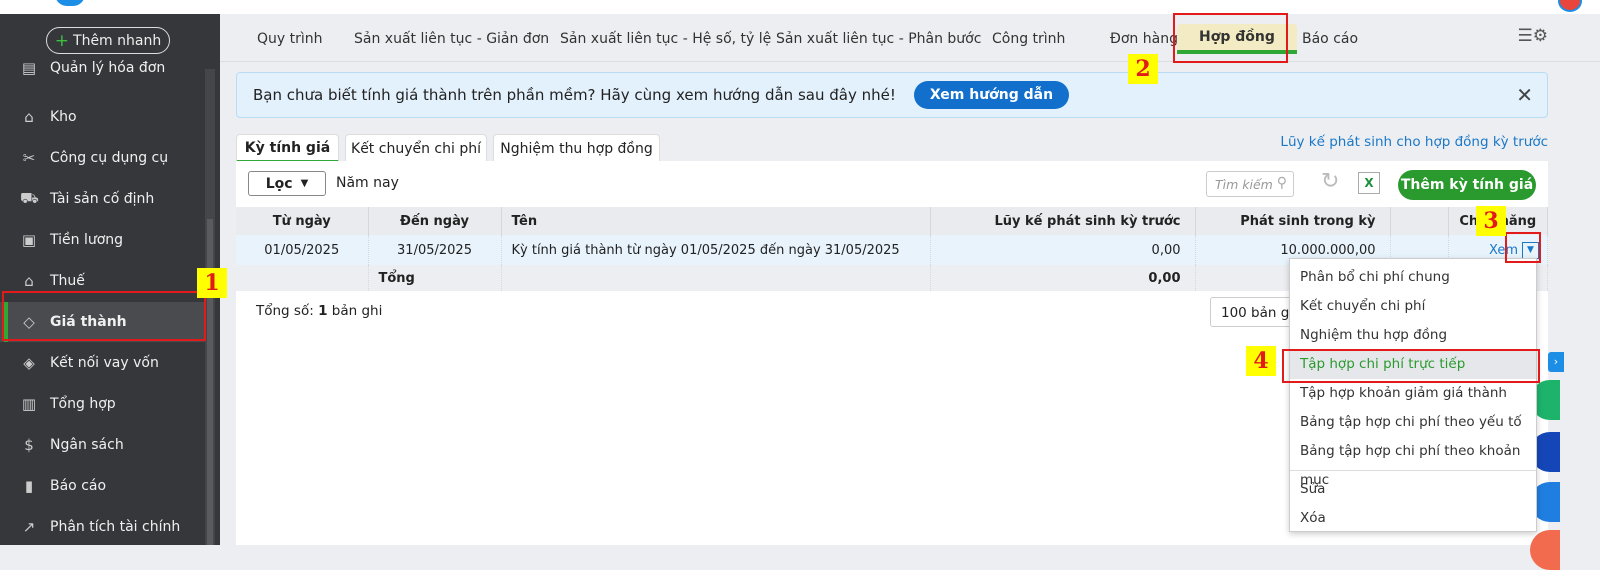  What do you see at coordinates (1467, 185) in the screenshot?
I see `add-period-button: Thêm kỳ tính giá` at bounding box center [1467, 185].